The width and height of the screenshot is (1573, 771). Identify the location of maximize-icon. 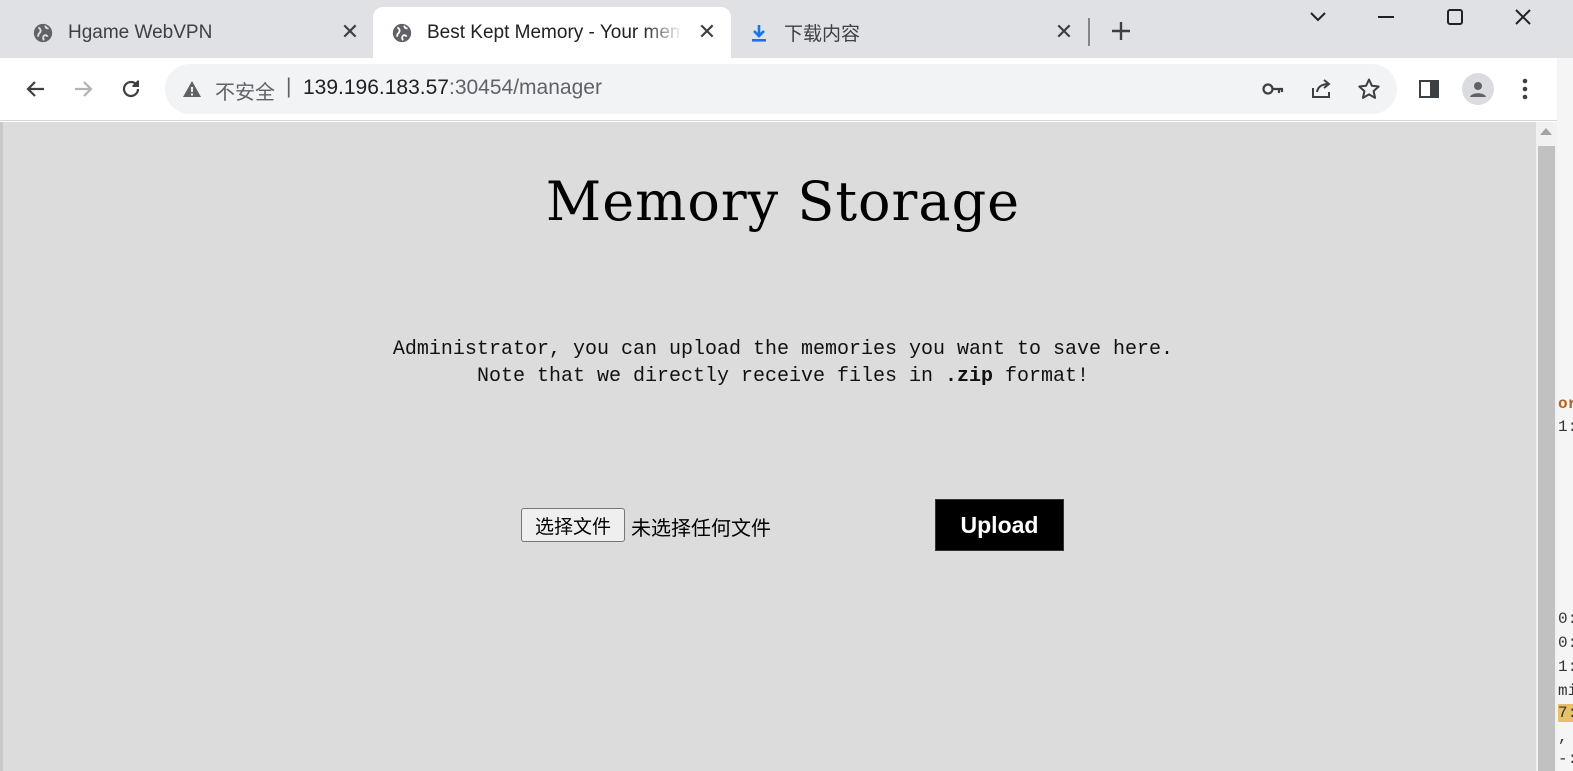
(1455, 17).